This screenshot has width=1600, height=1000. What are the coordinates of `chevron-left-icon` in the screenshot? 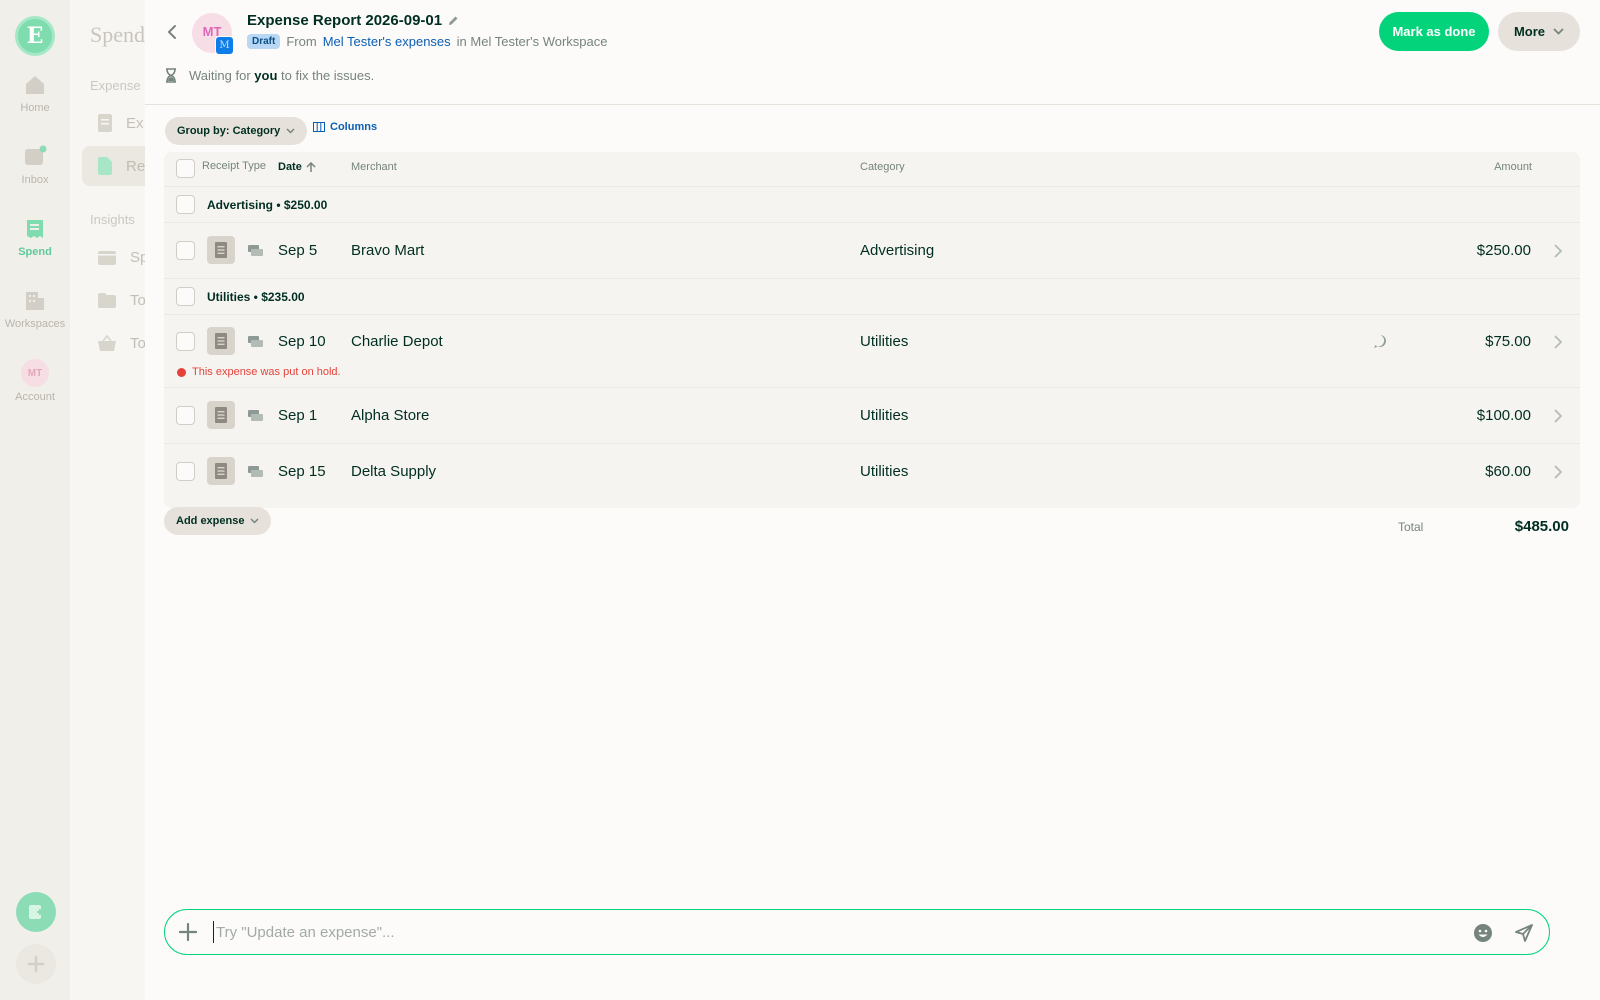 It's located at (171, 32).